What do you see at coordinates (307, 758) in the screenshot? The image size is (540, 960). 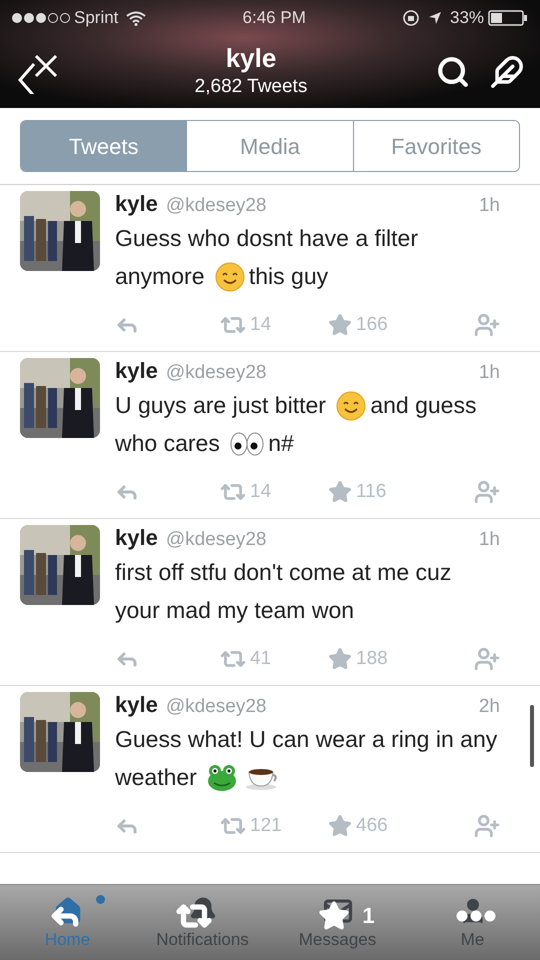 I see `tweet-text: Guess what! U can wear a ring in any weather` at bounding box center [307, 758].